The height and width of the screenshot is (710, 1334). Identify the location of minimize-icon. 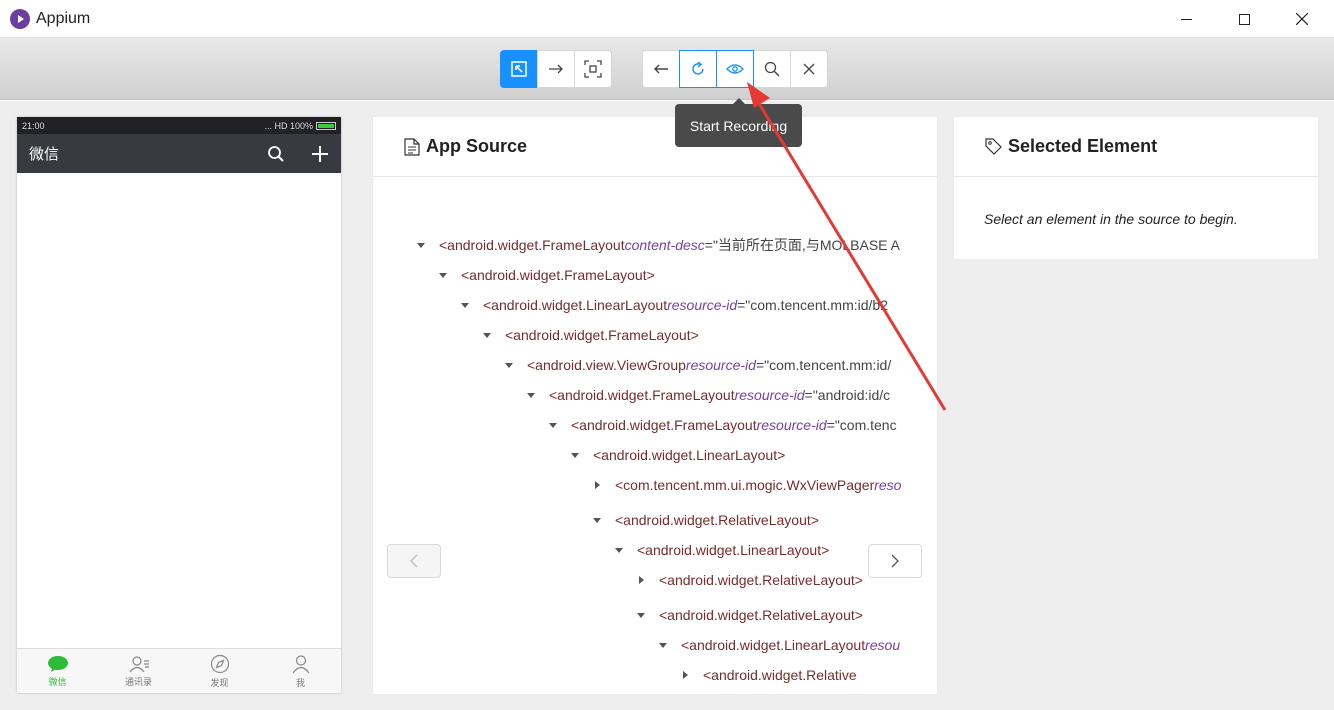
(1186, 19).